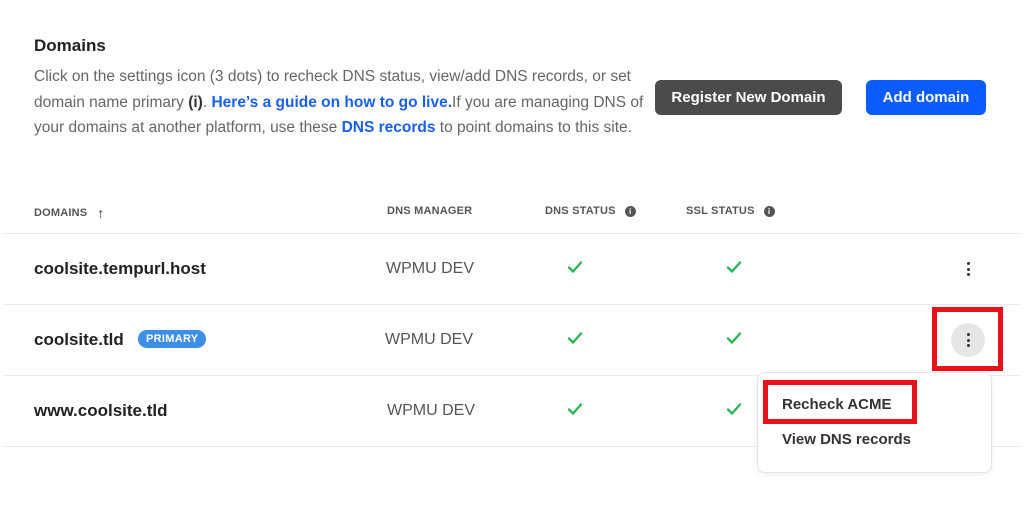  What do you see at coordinates (79, 339) in the screenshot?
I see `domain-name: coolsite.tld` at bounding box center [79, 339].